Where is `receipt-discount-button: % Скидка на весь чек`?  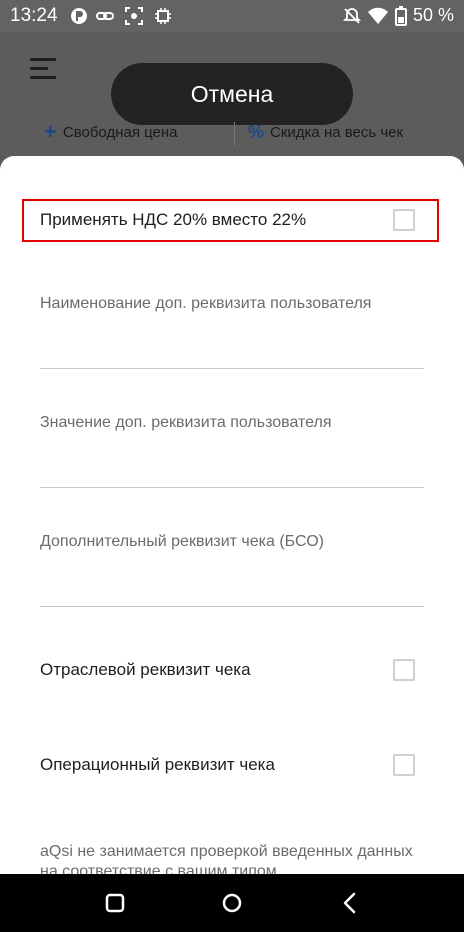 receipt-discount-button: % Скидка на весь чек is located at coordinates (325, 132).